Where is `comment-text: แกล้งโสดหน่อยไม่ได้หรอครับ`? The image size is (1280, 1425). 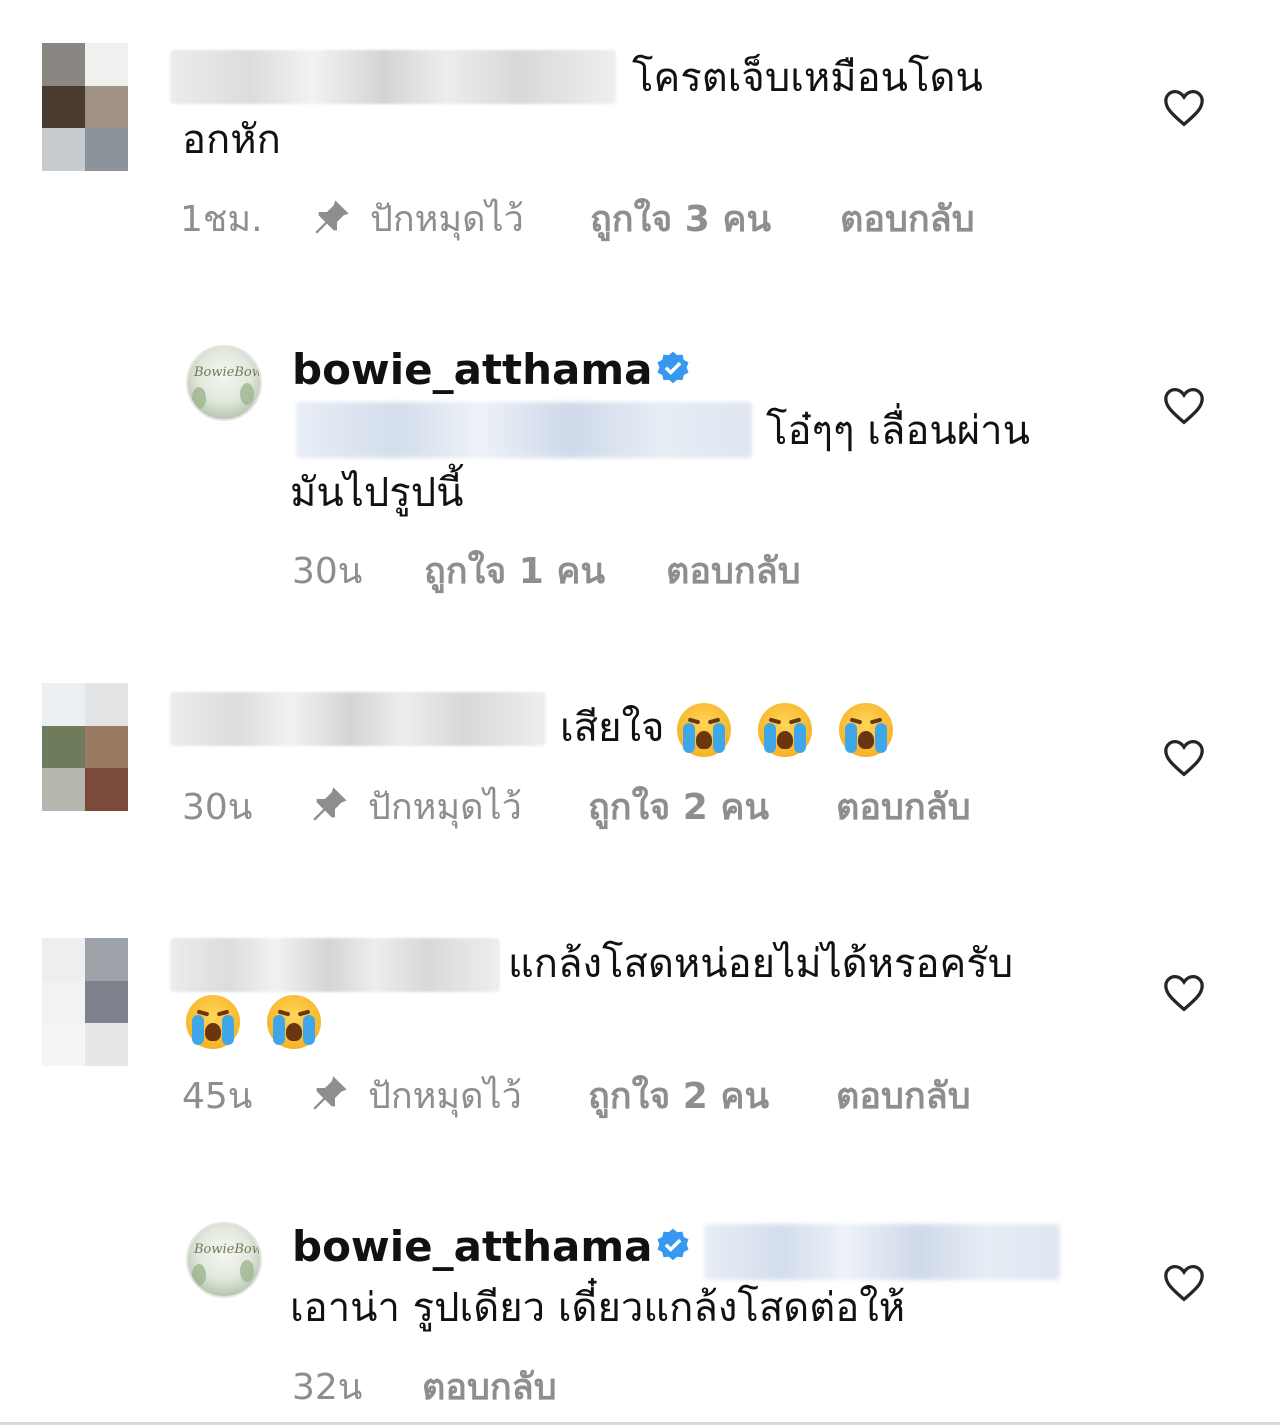
comment-text: แกล้งโสดหน่อยไม่ได้หรอครับ is located at coordinates (761, 964).